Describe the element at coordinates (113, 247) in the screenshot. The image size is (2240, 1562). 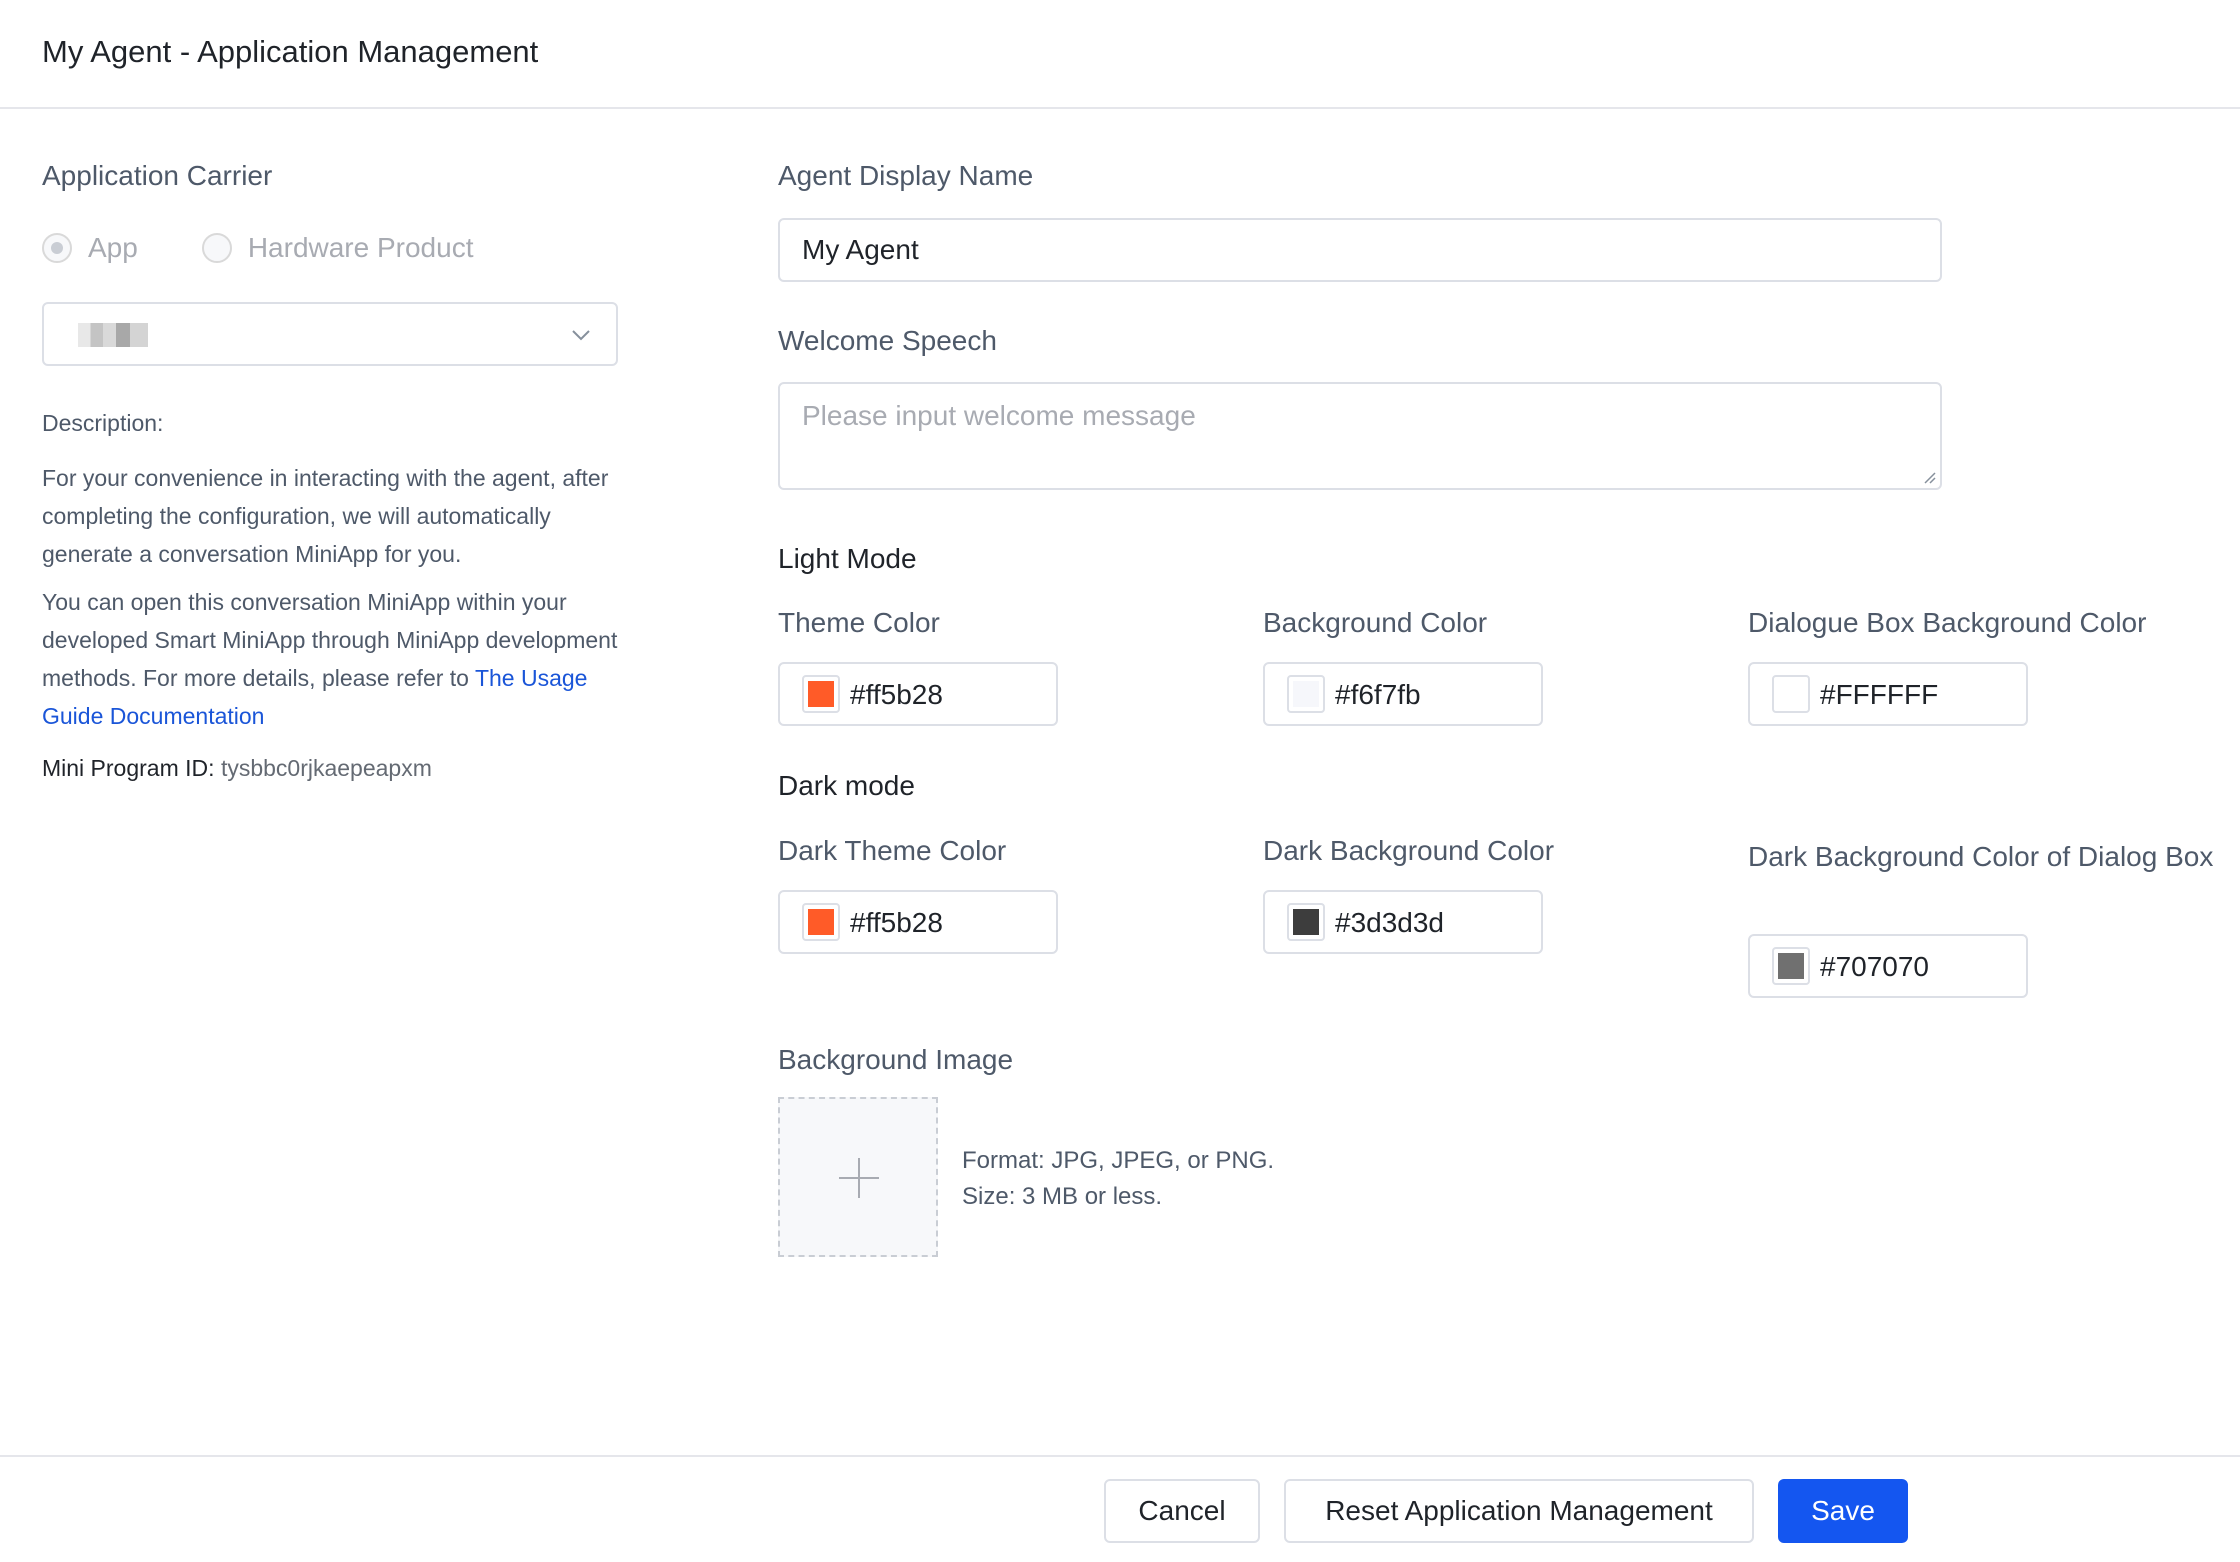
I see `radio-app-label: App` at that location.